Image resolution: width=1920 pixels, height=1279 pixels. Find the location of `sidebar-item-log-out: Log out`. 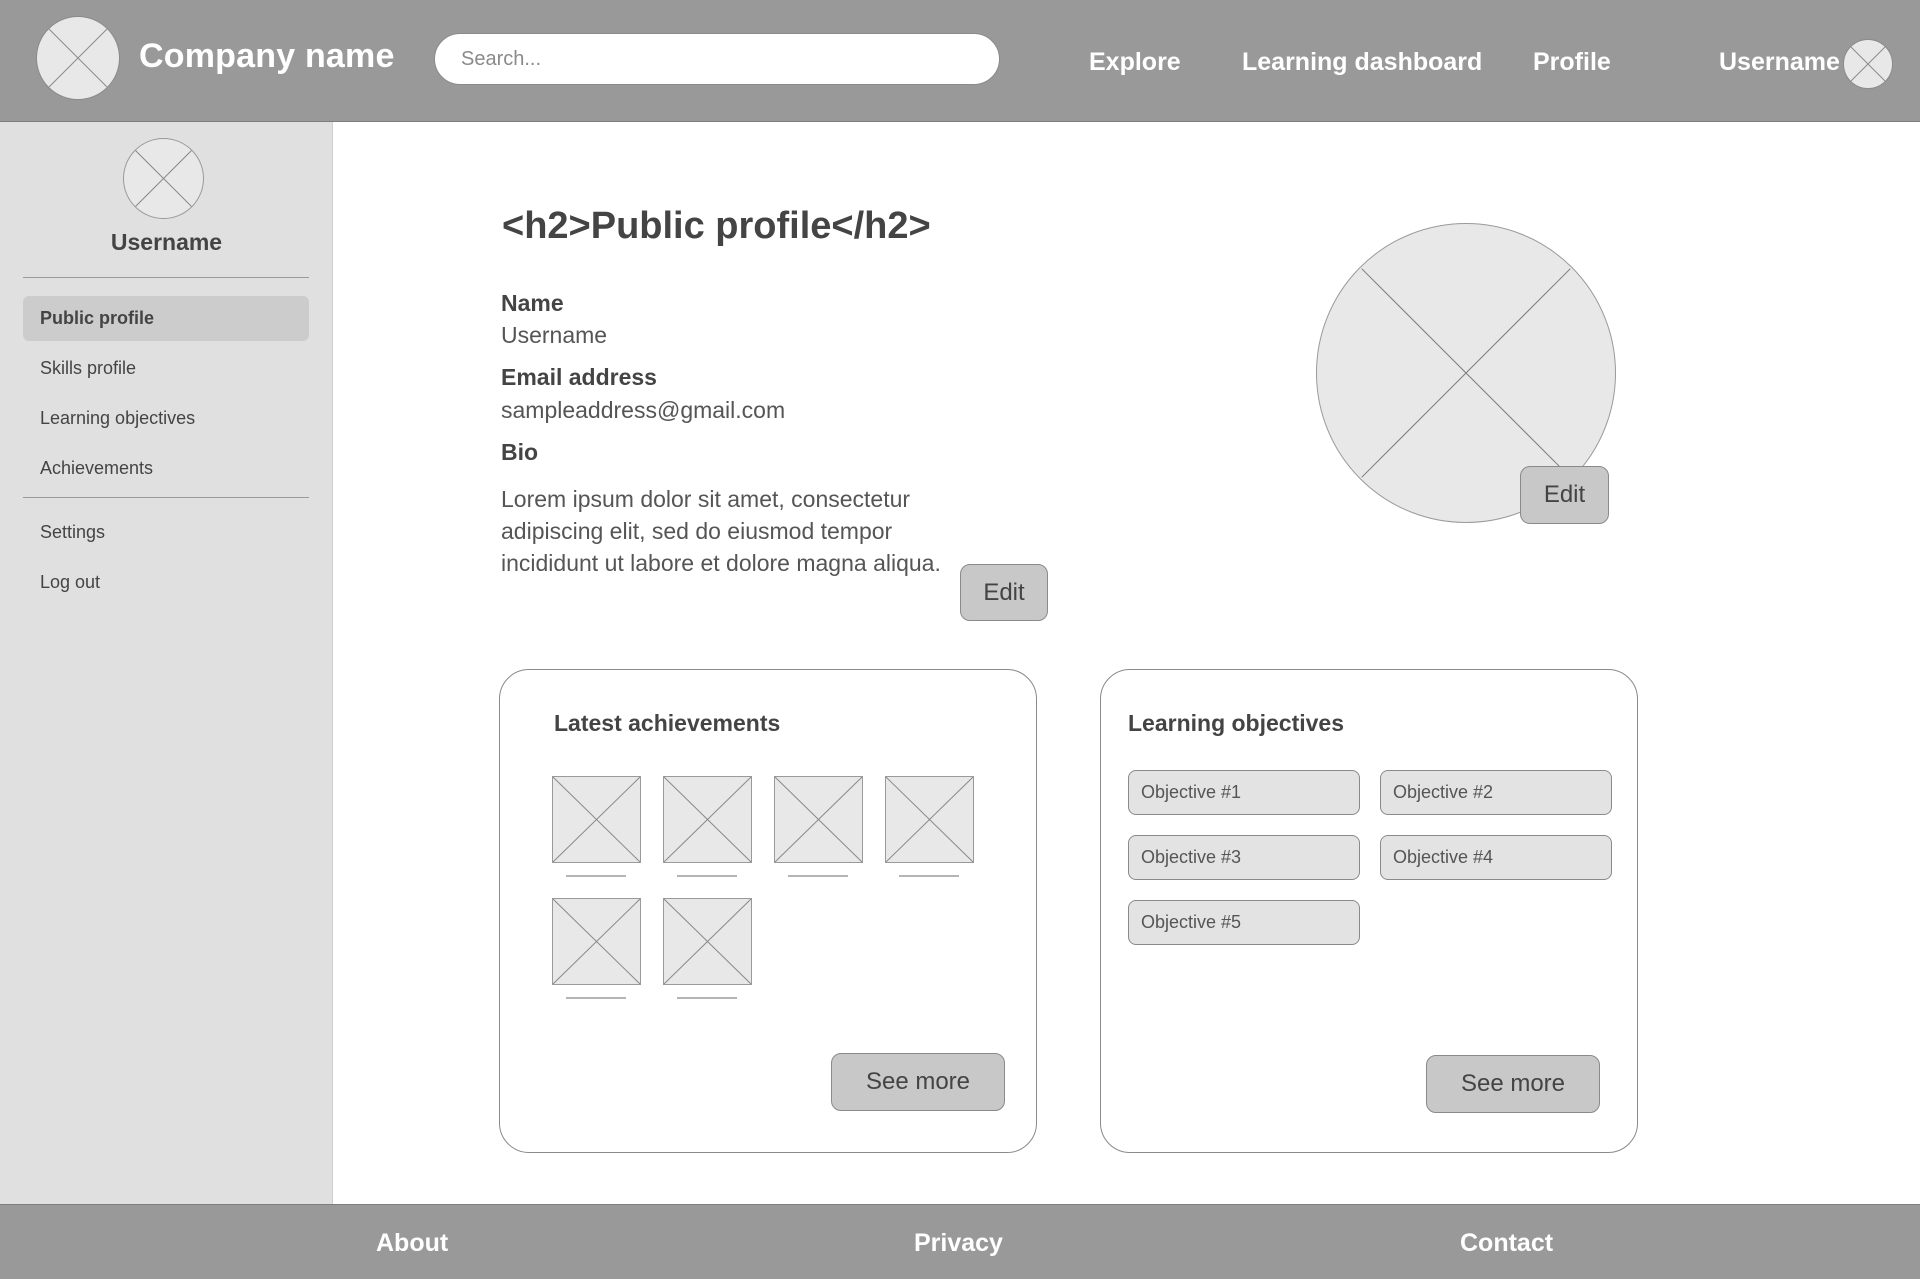

sidebar-item-log-out: Log out is located at coordinates (166, 582).